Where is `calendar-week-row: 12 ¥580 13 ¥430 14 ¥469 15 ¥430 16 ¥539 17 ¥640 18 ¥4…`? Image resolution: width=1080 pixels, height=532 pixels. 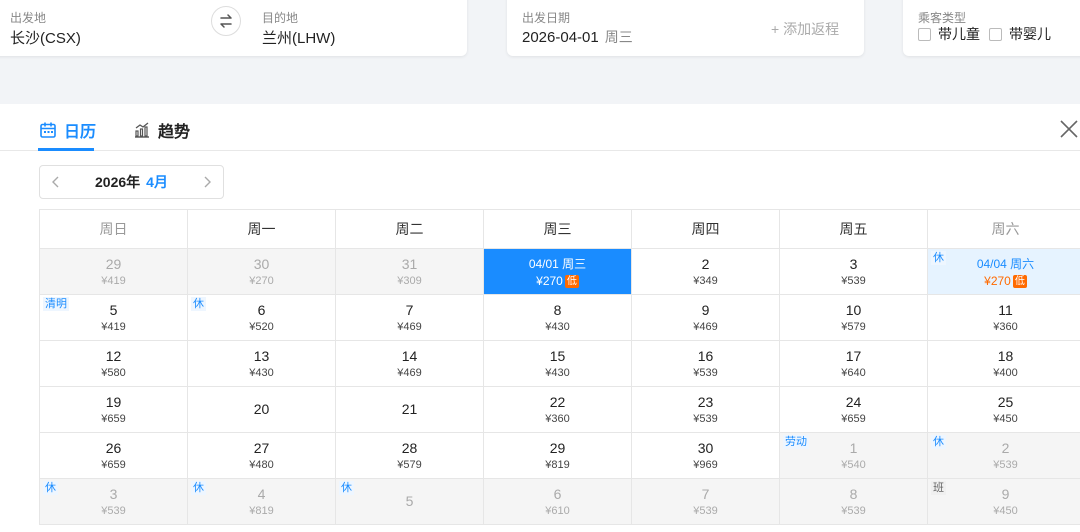 calendar-week-row: 12 ¥580 13 ¥430 14 ¥469 15 ¥430 16 ¥539 17 ¥640 18 ¥4… is located at coordinates (560, 364).